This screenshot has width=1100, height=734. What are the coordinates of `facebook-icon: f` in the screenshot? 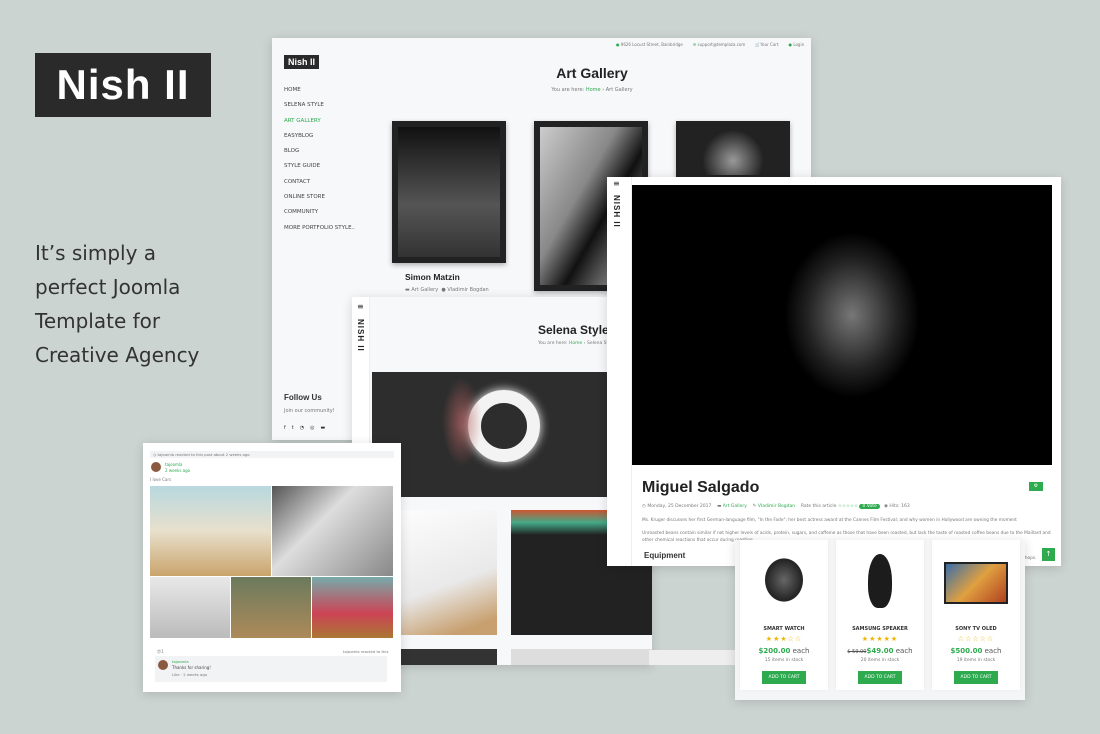 It's located at (285, 428).